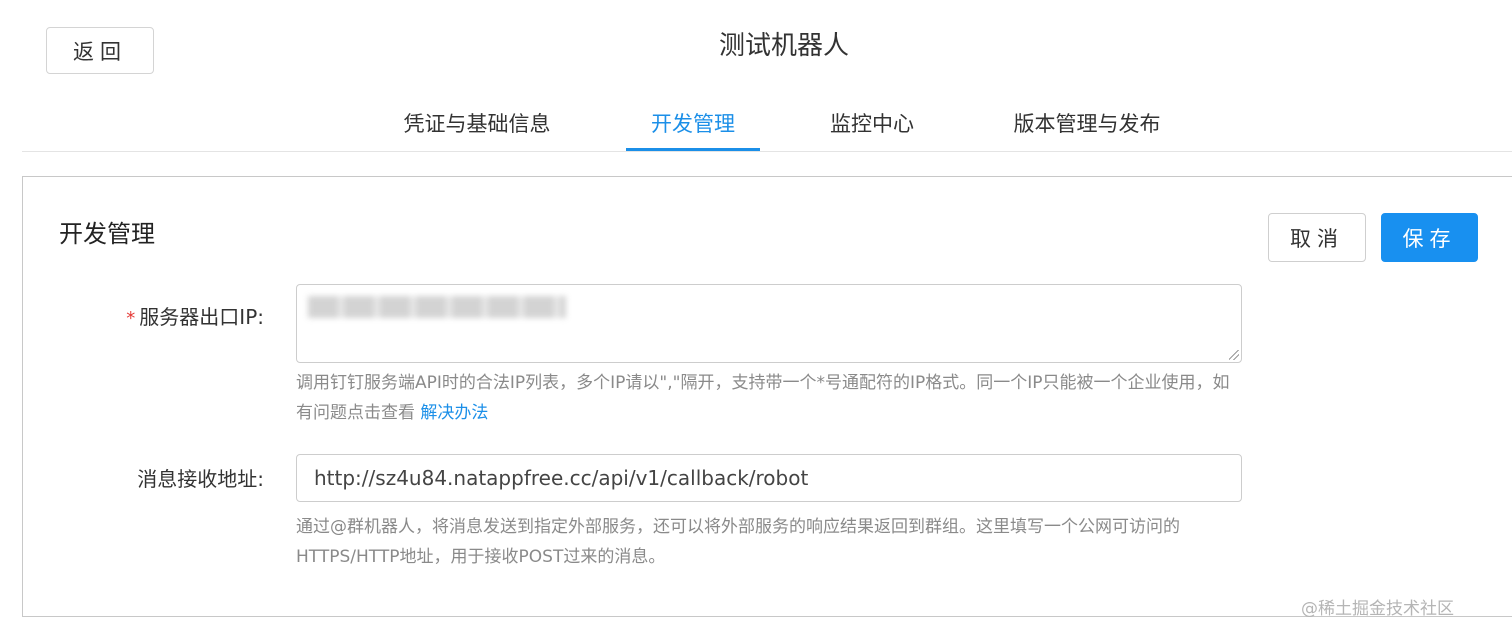  I want to click on tab-bar: 凭证与基础信息 开发管理 监控中心 版本管理与发布, so click(767, 123).